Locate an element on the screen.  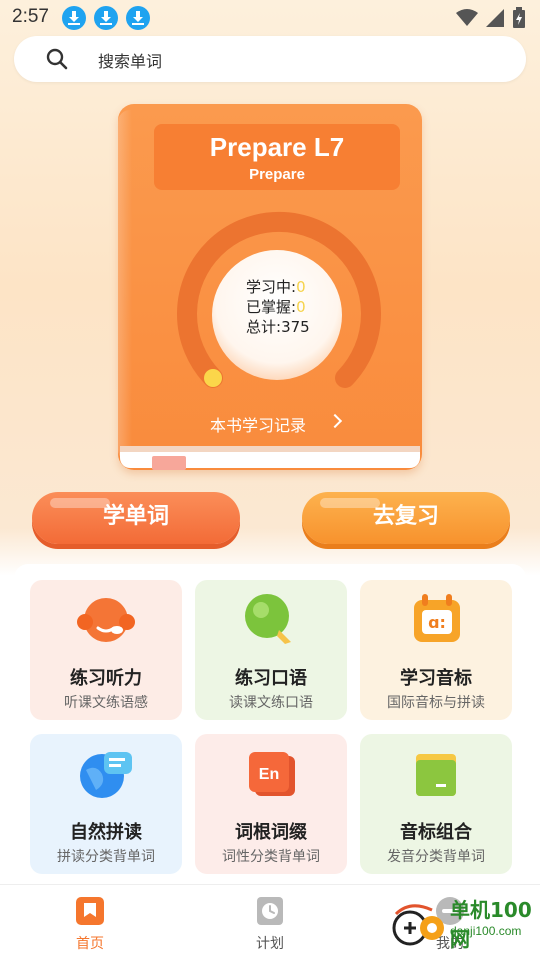
feature-card-roots: En 词根词缀 词性分类背单词 is located at coordinates (271, 804).